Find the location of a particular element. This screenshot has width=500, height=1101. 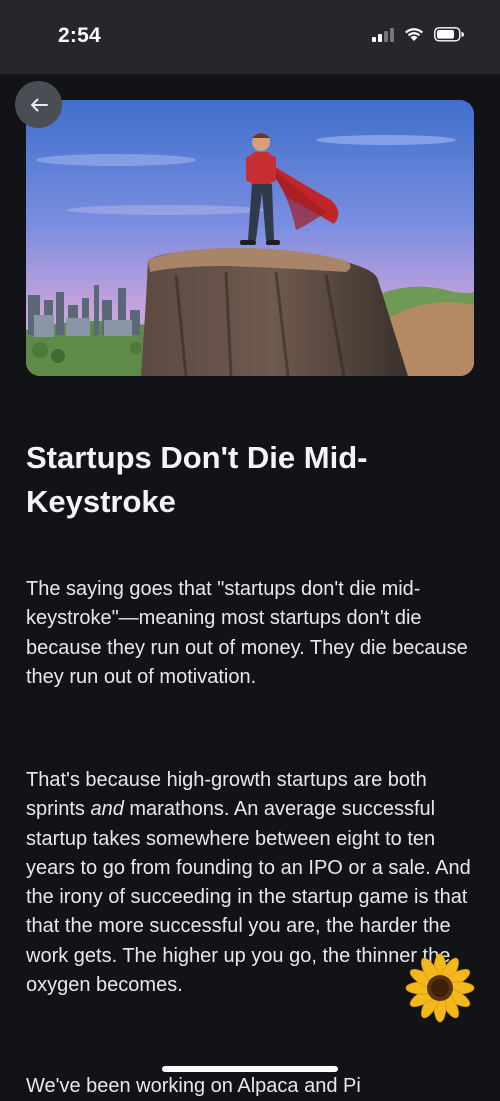

paragraph-emphasis: and is located at coordinates (107, 809).